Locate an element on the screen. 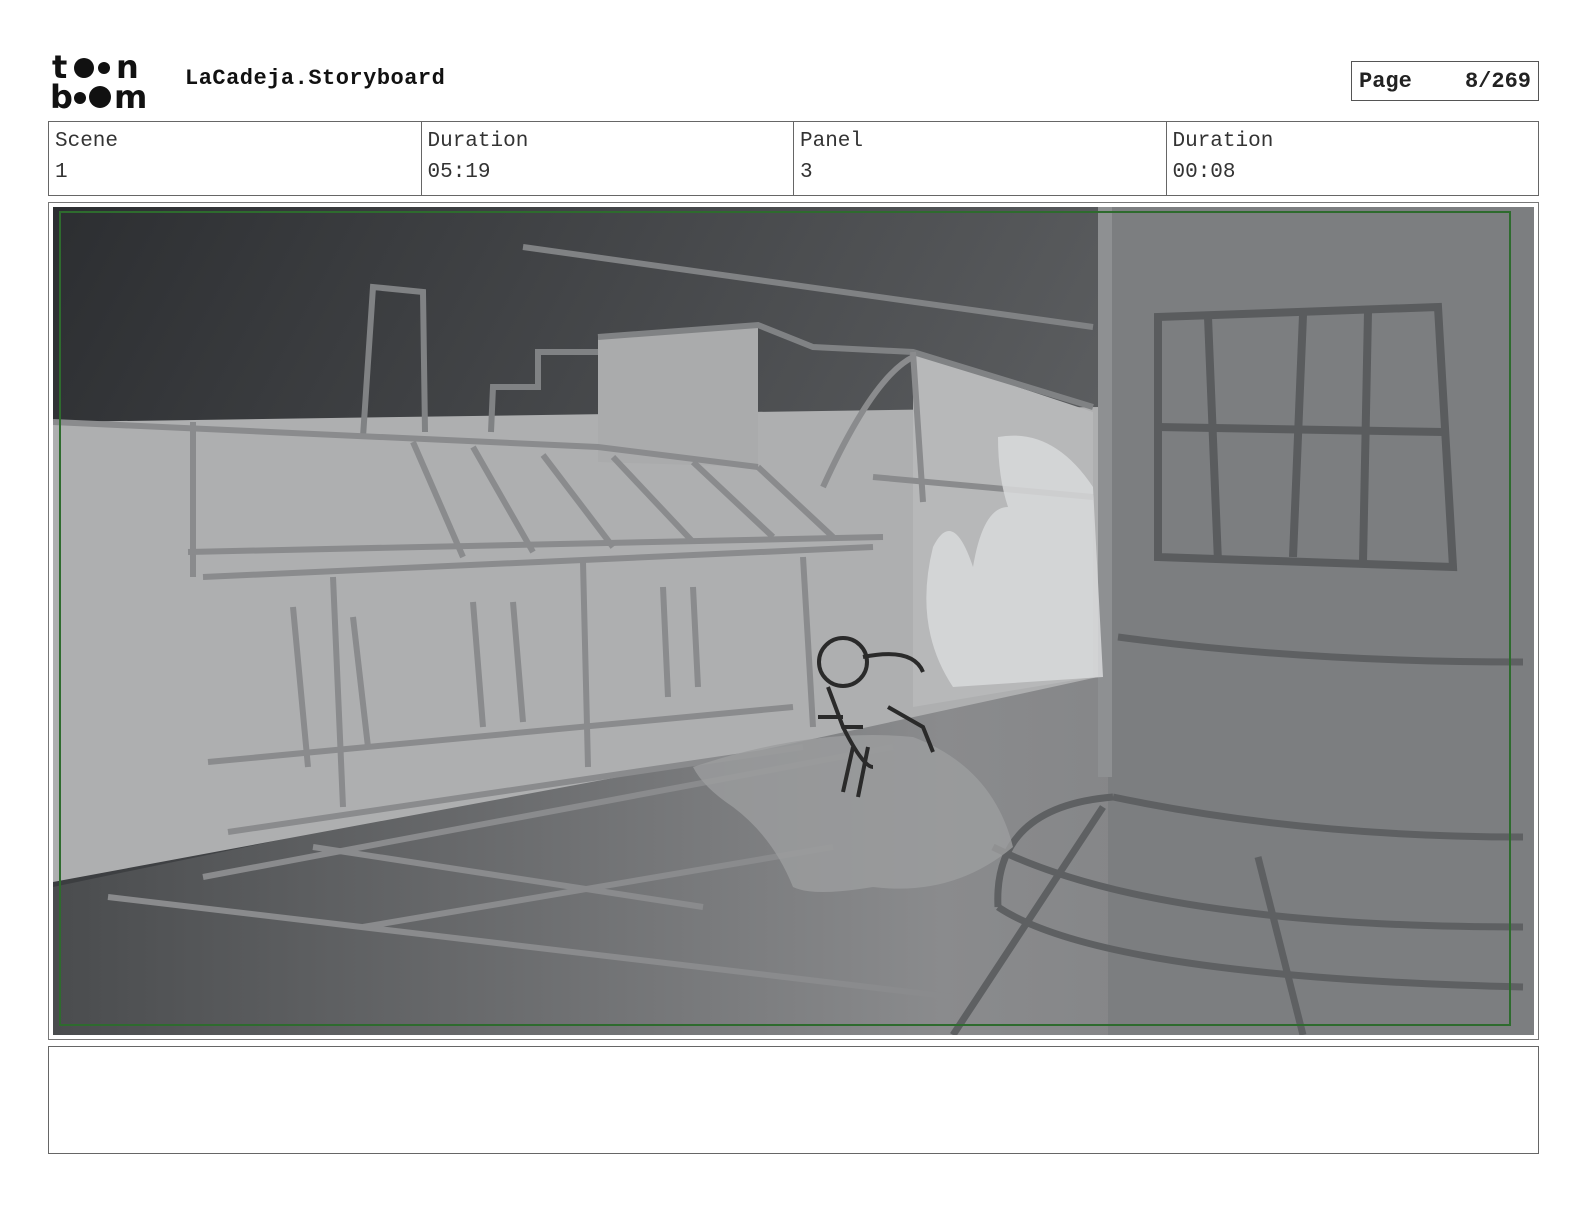 Image resolution: width=1584 pixels, height=1224 pixels. panel-label: Panel is located at coordinates (832, 141).